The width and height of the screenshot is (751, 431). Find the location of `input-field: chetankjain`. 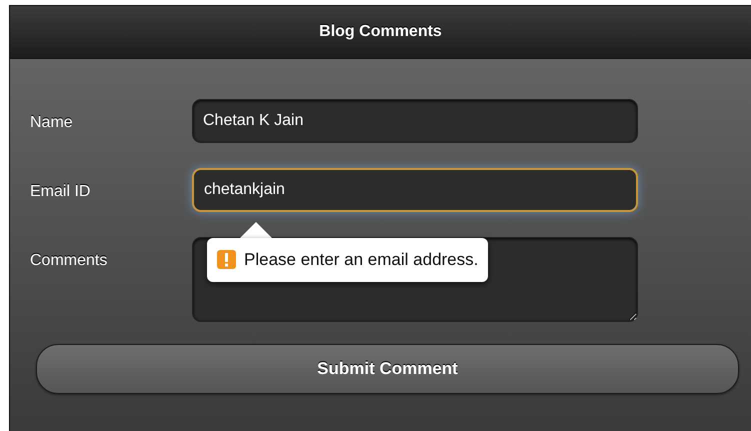

input-field: chetankjain is located at coordinates (415, 190).